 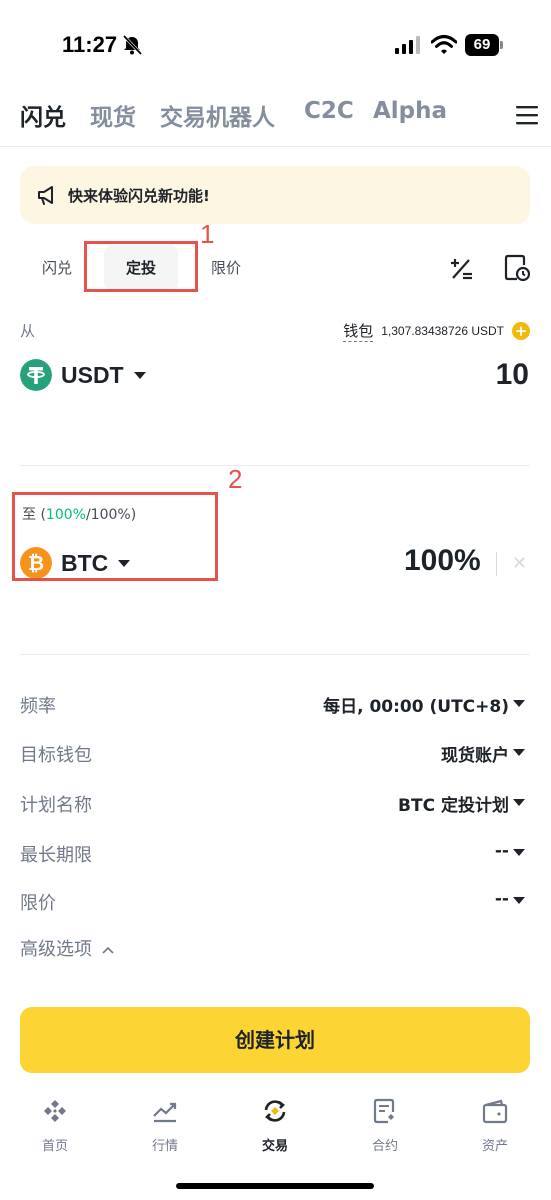 What do you see at coordinates (28, 331) in the screenshot?
I see `from-label: 从` at bounding box center [28, 331].